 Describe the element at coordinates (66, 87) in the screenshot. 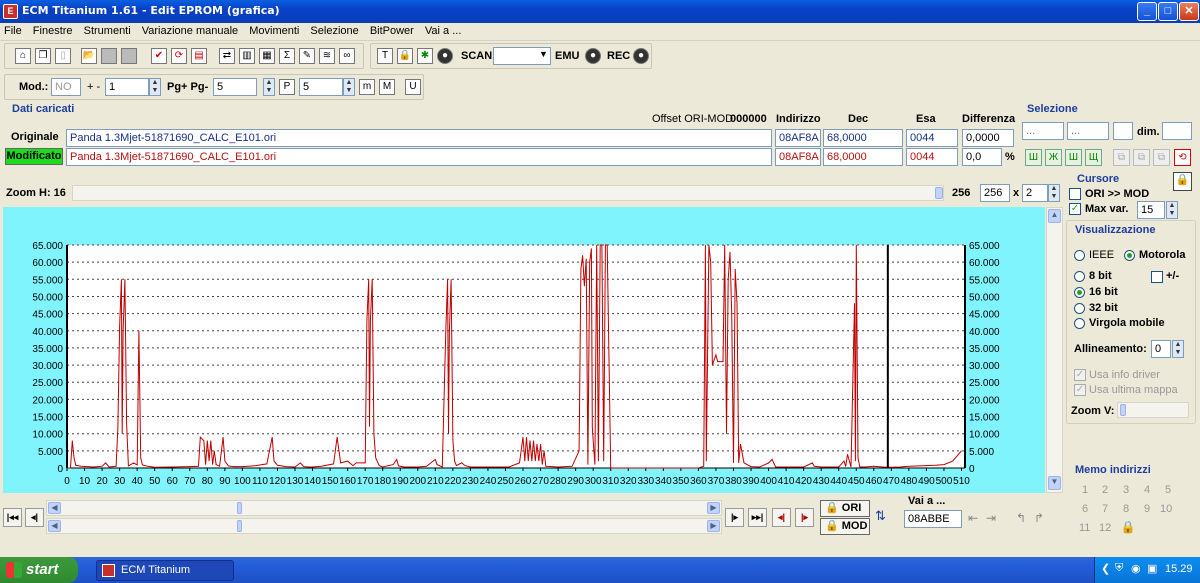

I see `mod-field: NO` at that location.